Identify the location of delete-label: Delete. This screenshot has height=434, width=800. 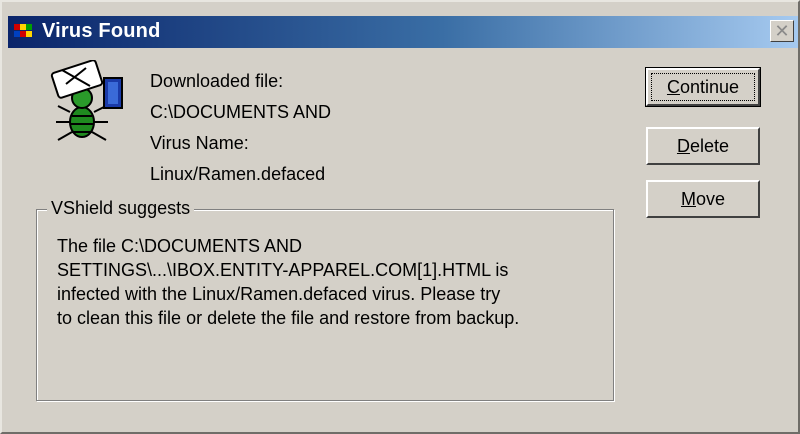
(703, 145).